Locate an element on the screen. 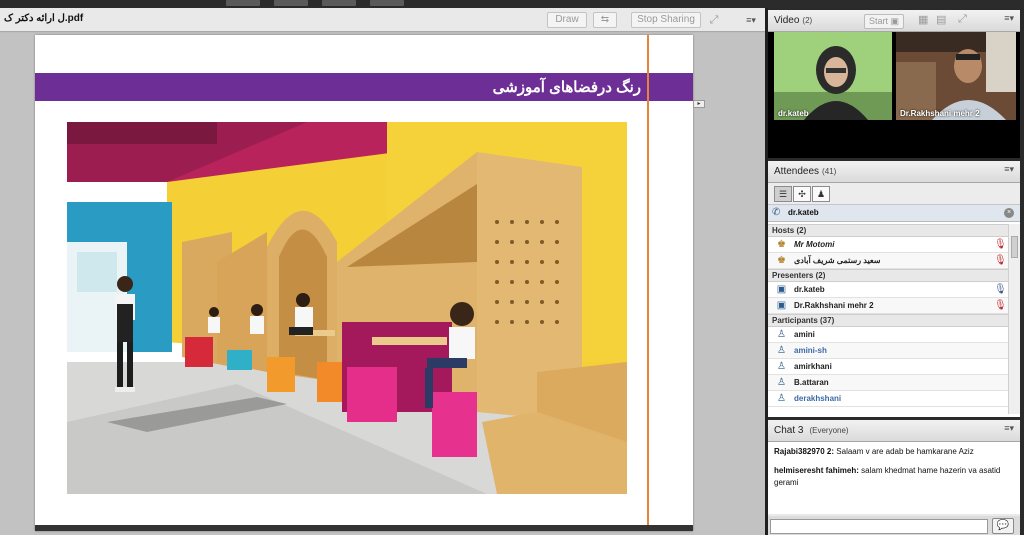 The width and height of the screenshot is (1024, 535). chat-scope: (Everyone) is located at coordinates (829, 430).